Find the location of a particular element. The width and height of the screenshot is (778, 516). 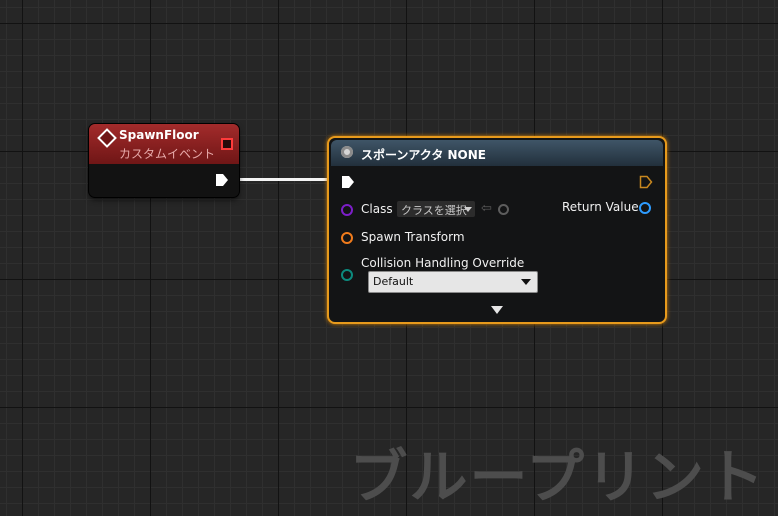

chevron-down-icon is located at coordinates (468, 209).